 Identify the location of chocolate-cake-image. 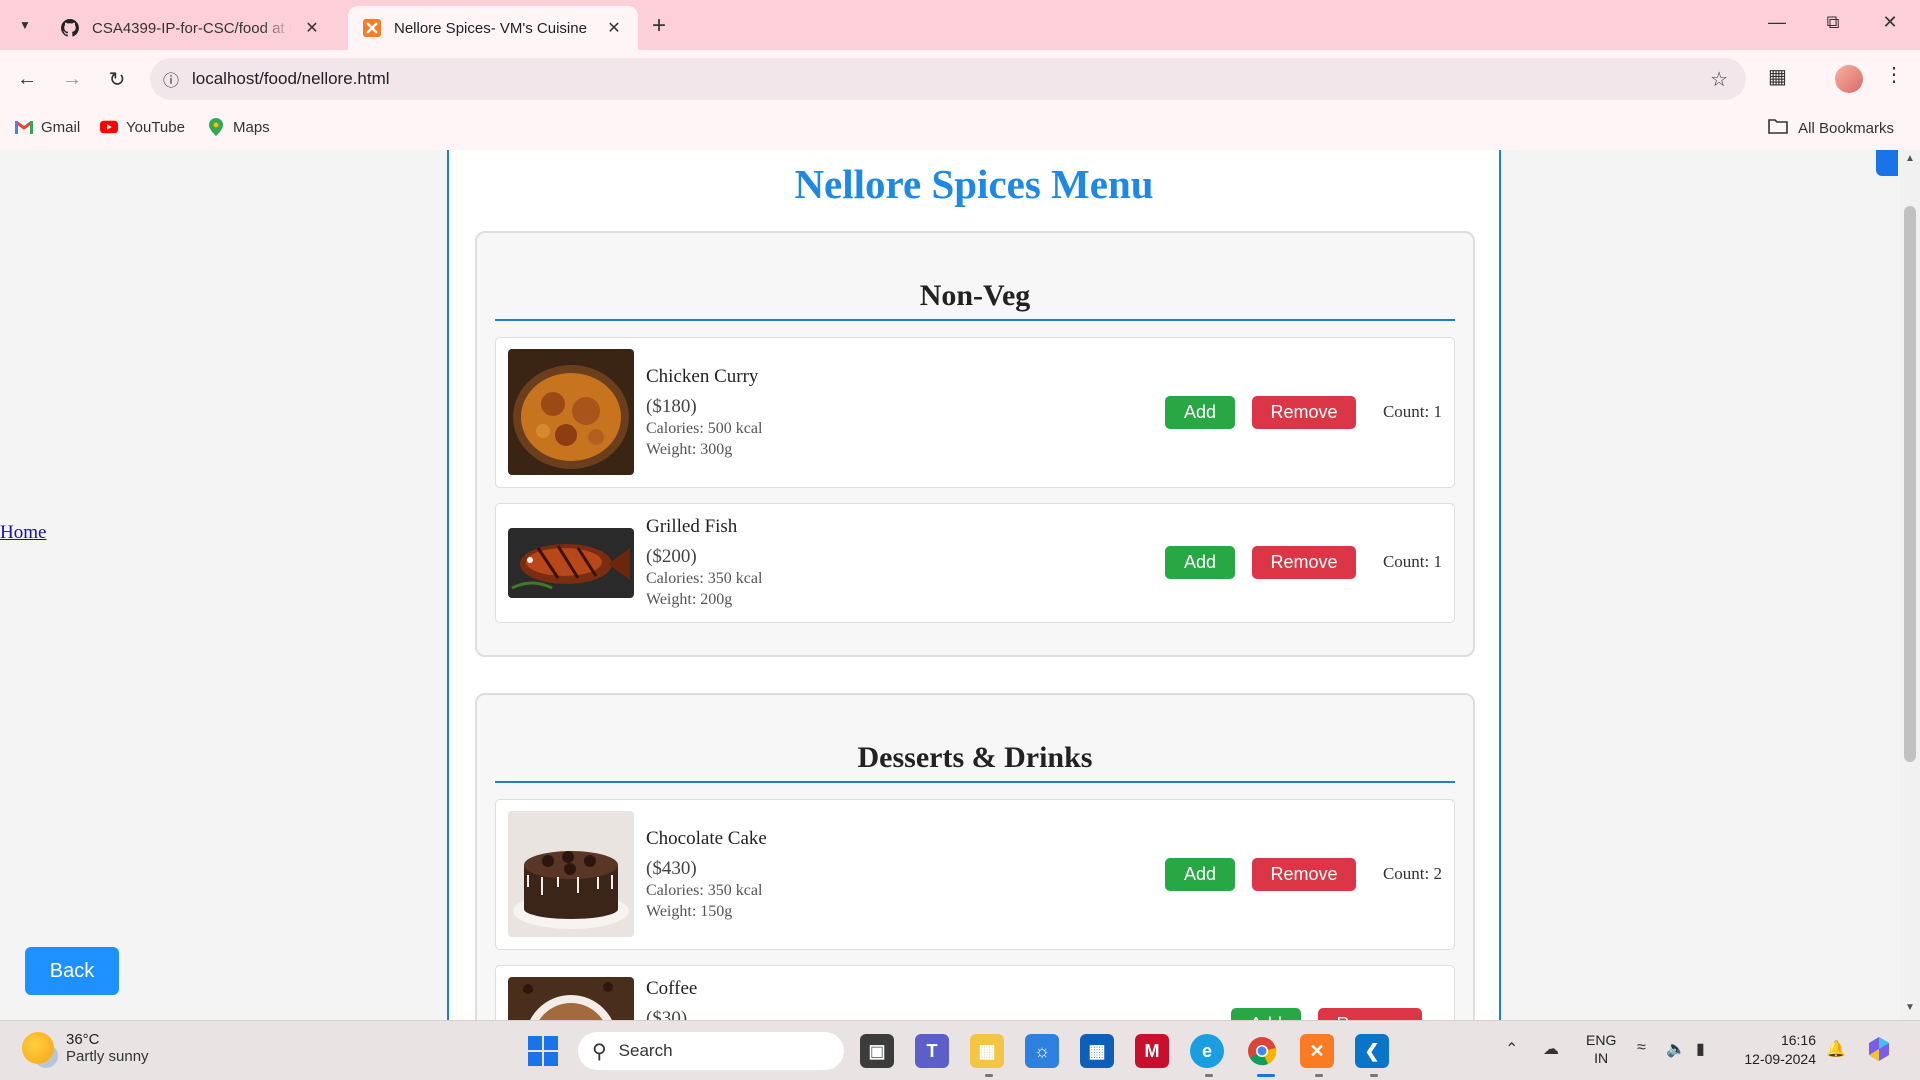
(571, 874).